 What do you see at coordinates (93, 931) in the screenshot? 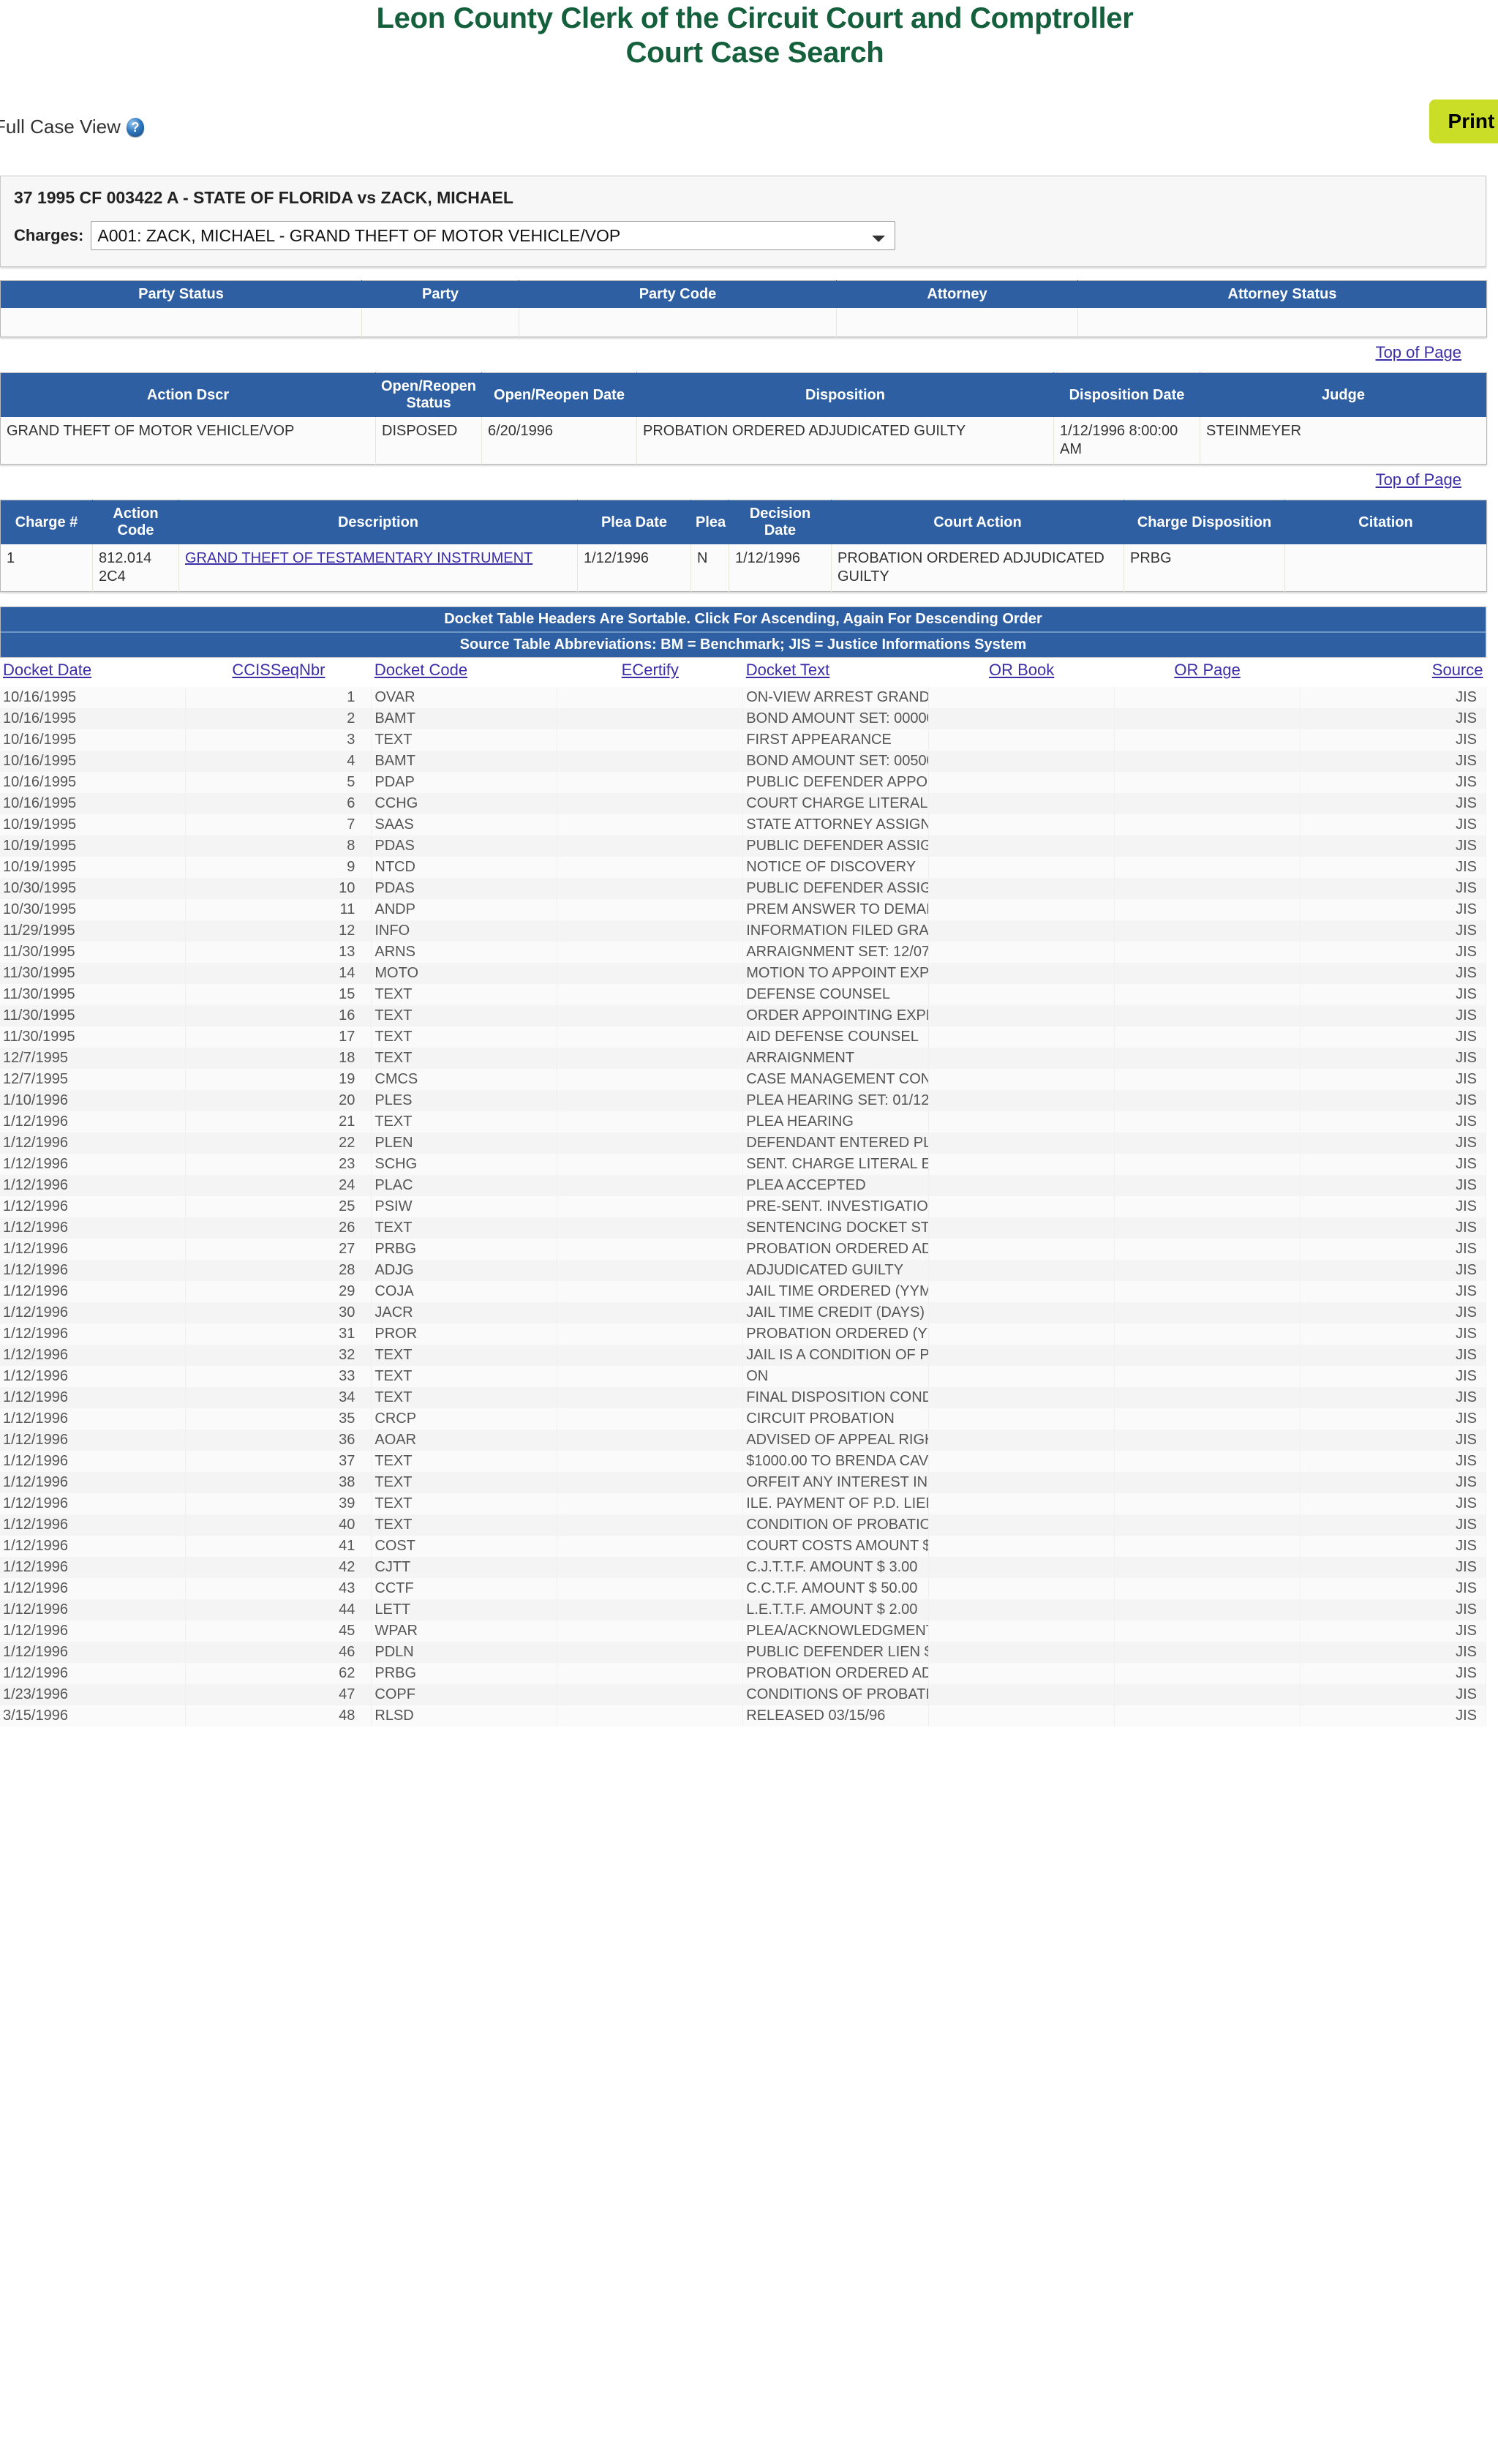
I see `docket-cell-date: 11/29/1995` at bounding box center [93, 931].